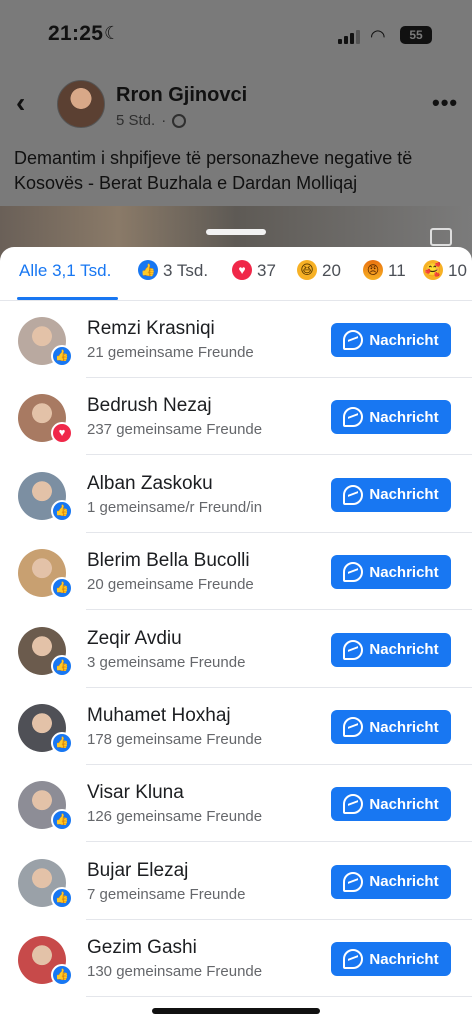  I want to click on angry-icon: 😠, so click(373, 270).